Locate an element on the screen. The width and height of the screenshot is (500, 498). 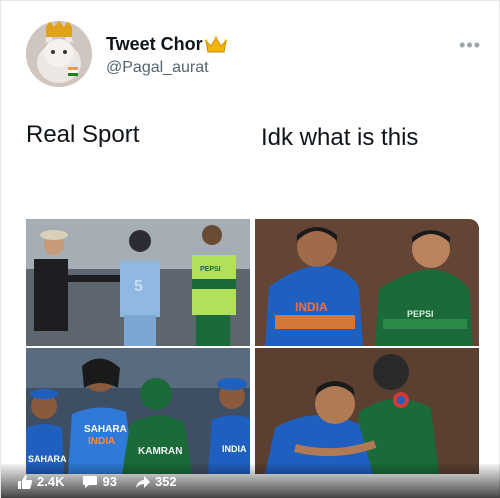
like-stat: 2.4K is located at coordinates (40, 482).